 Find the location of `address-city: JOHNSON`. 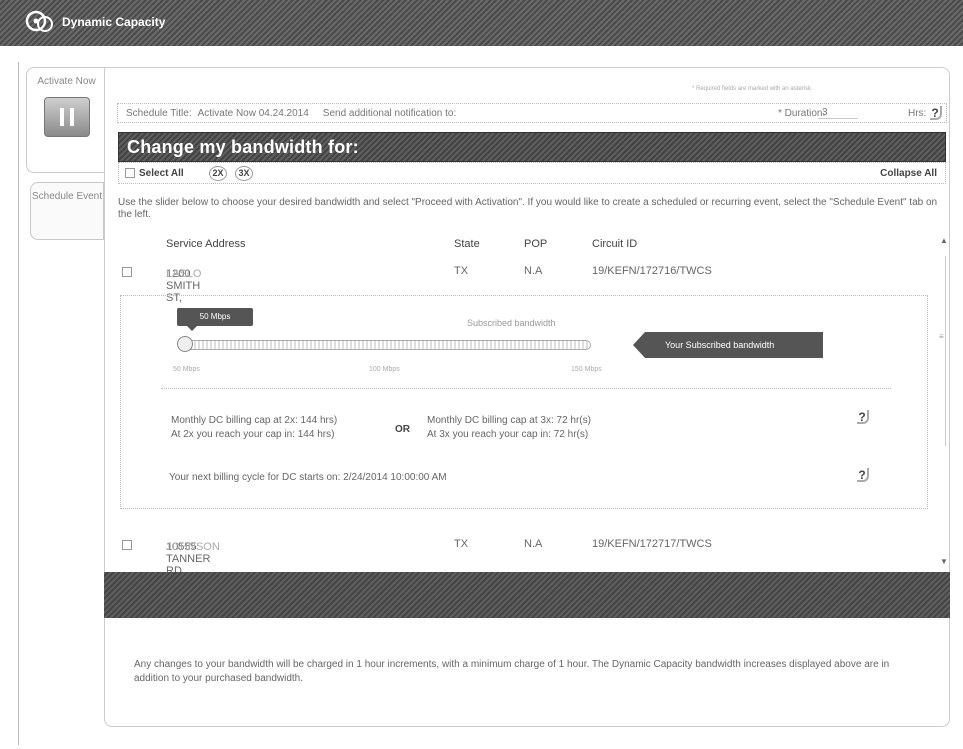

address-city: JOHNSON is located at coordinates (193, 547).